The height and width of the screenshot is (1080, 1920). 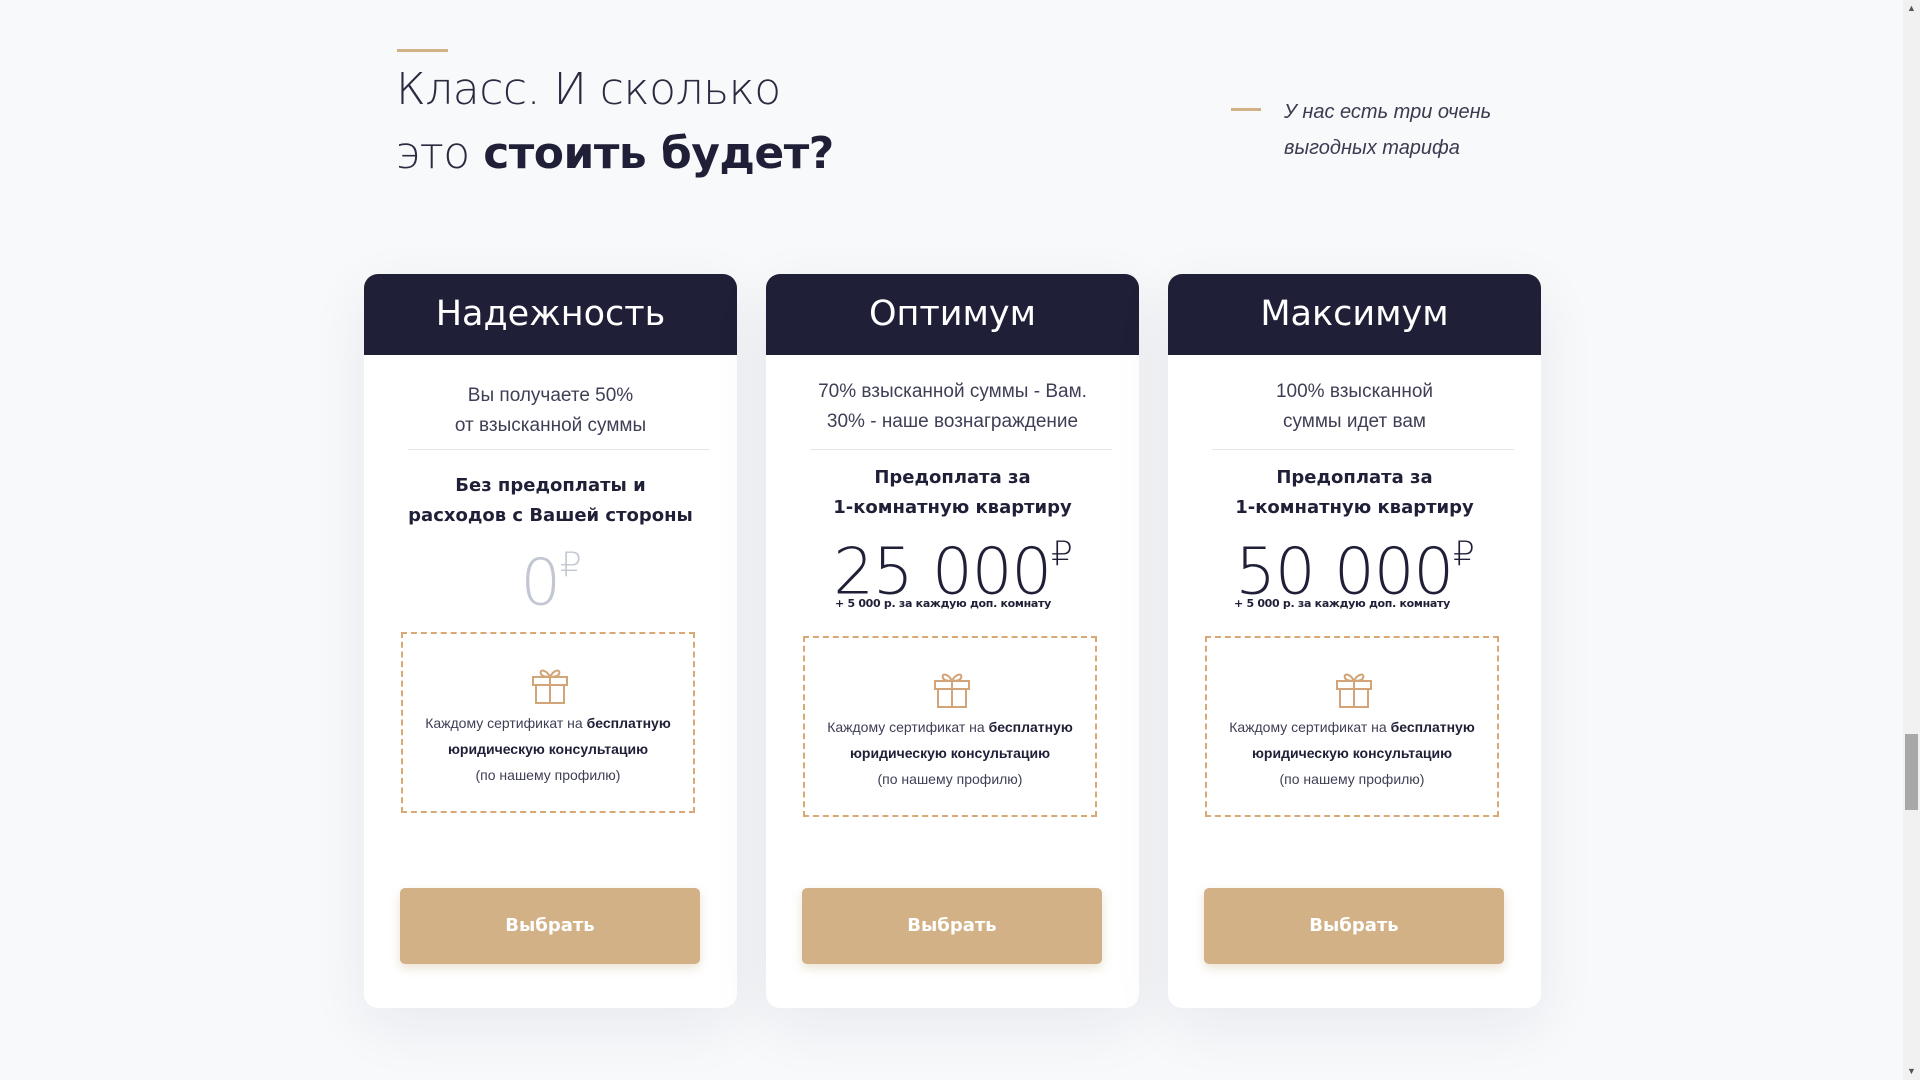 I want to click on card-title: Оптимум, so click(x=952, y=314).